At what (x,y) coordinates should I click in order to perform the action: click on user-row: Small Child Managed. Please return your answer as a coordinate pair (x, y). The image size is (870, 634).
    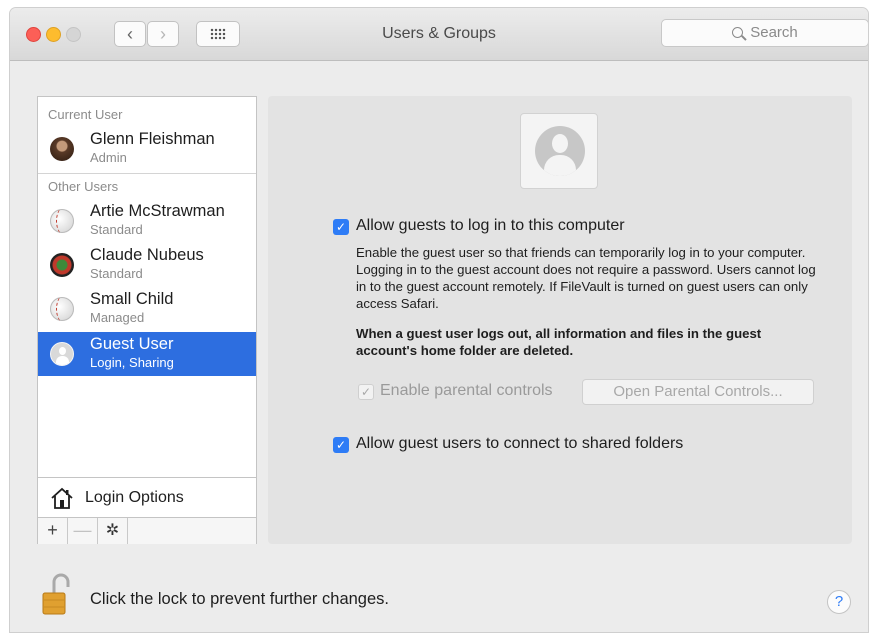
    Looking at the image, I should click on (147, 309).